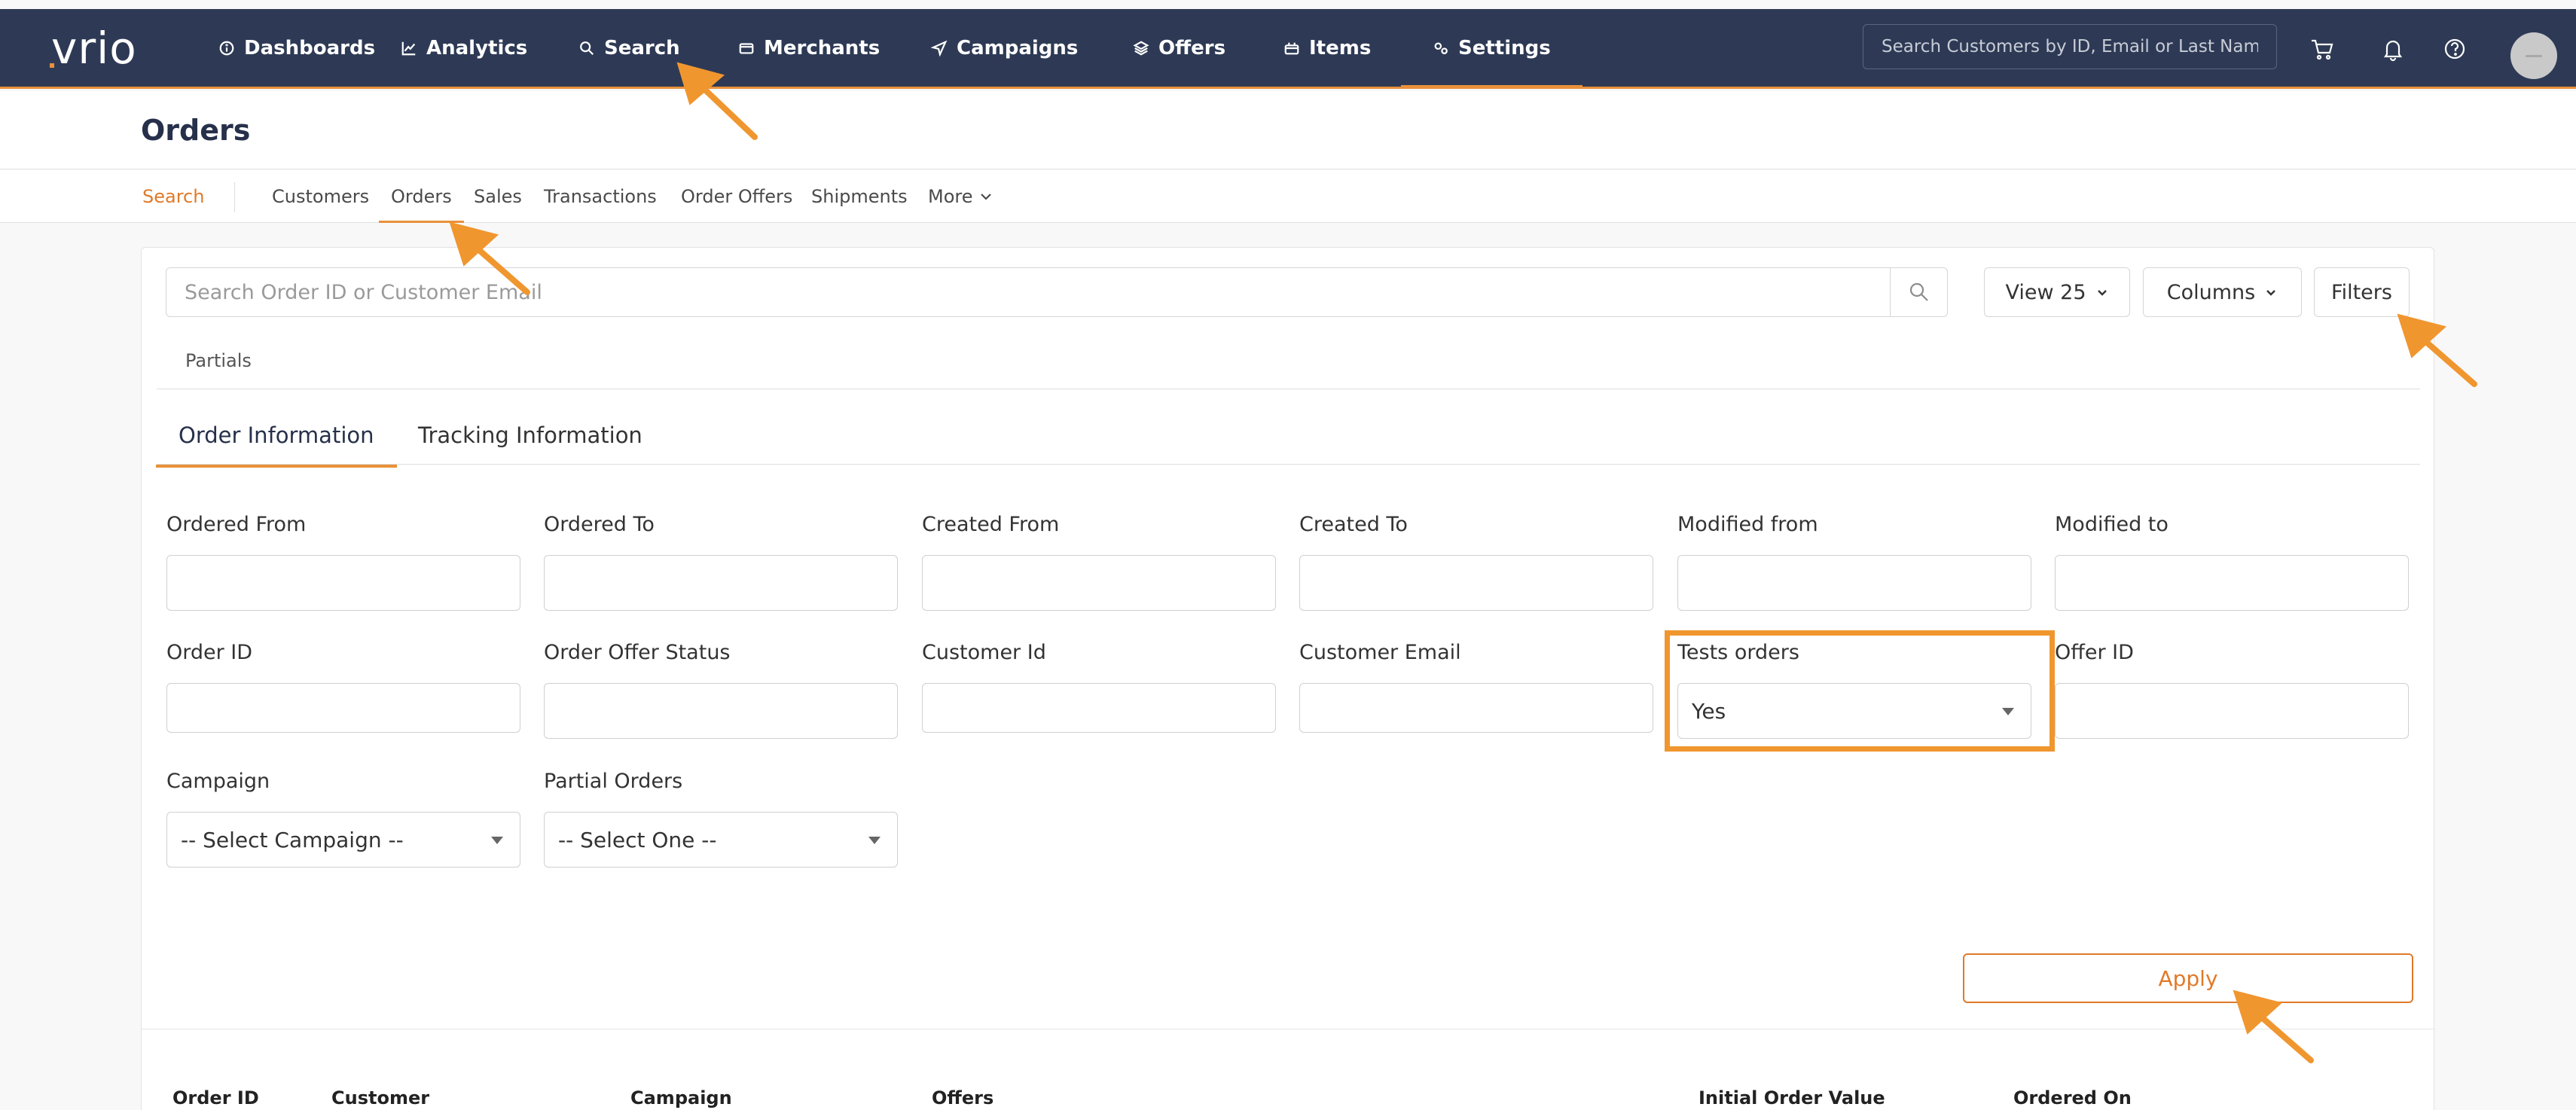 The image size is (2576, 1110). What do you see at coordinates (408, 48) in the screenshot?
I see `line-chart-icon` at bounding box center [408, 48].